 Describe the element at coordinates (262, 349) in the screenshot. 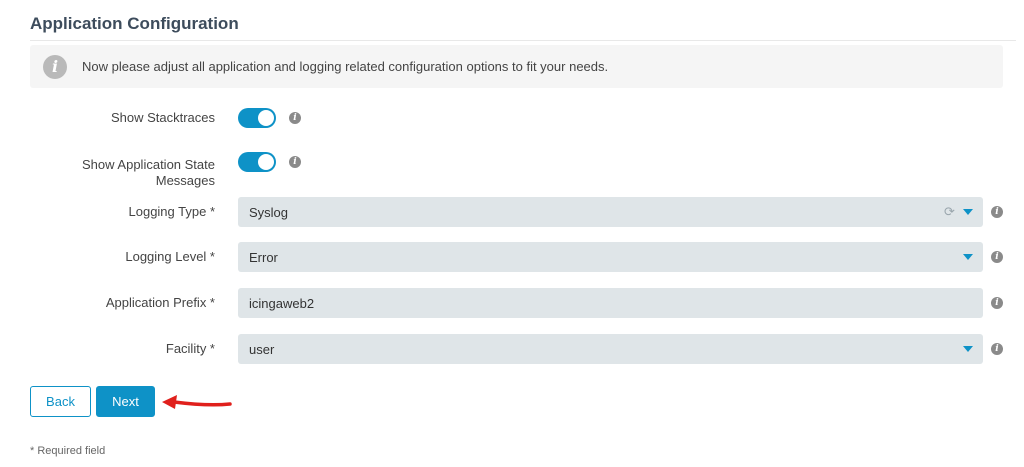

I see `facility-value: user` at that location.